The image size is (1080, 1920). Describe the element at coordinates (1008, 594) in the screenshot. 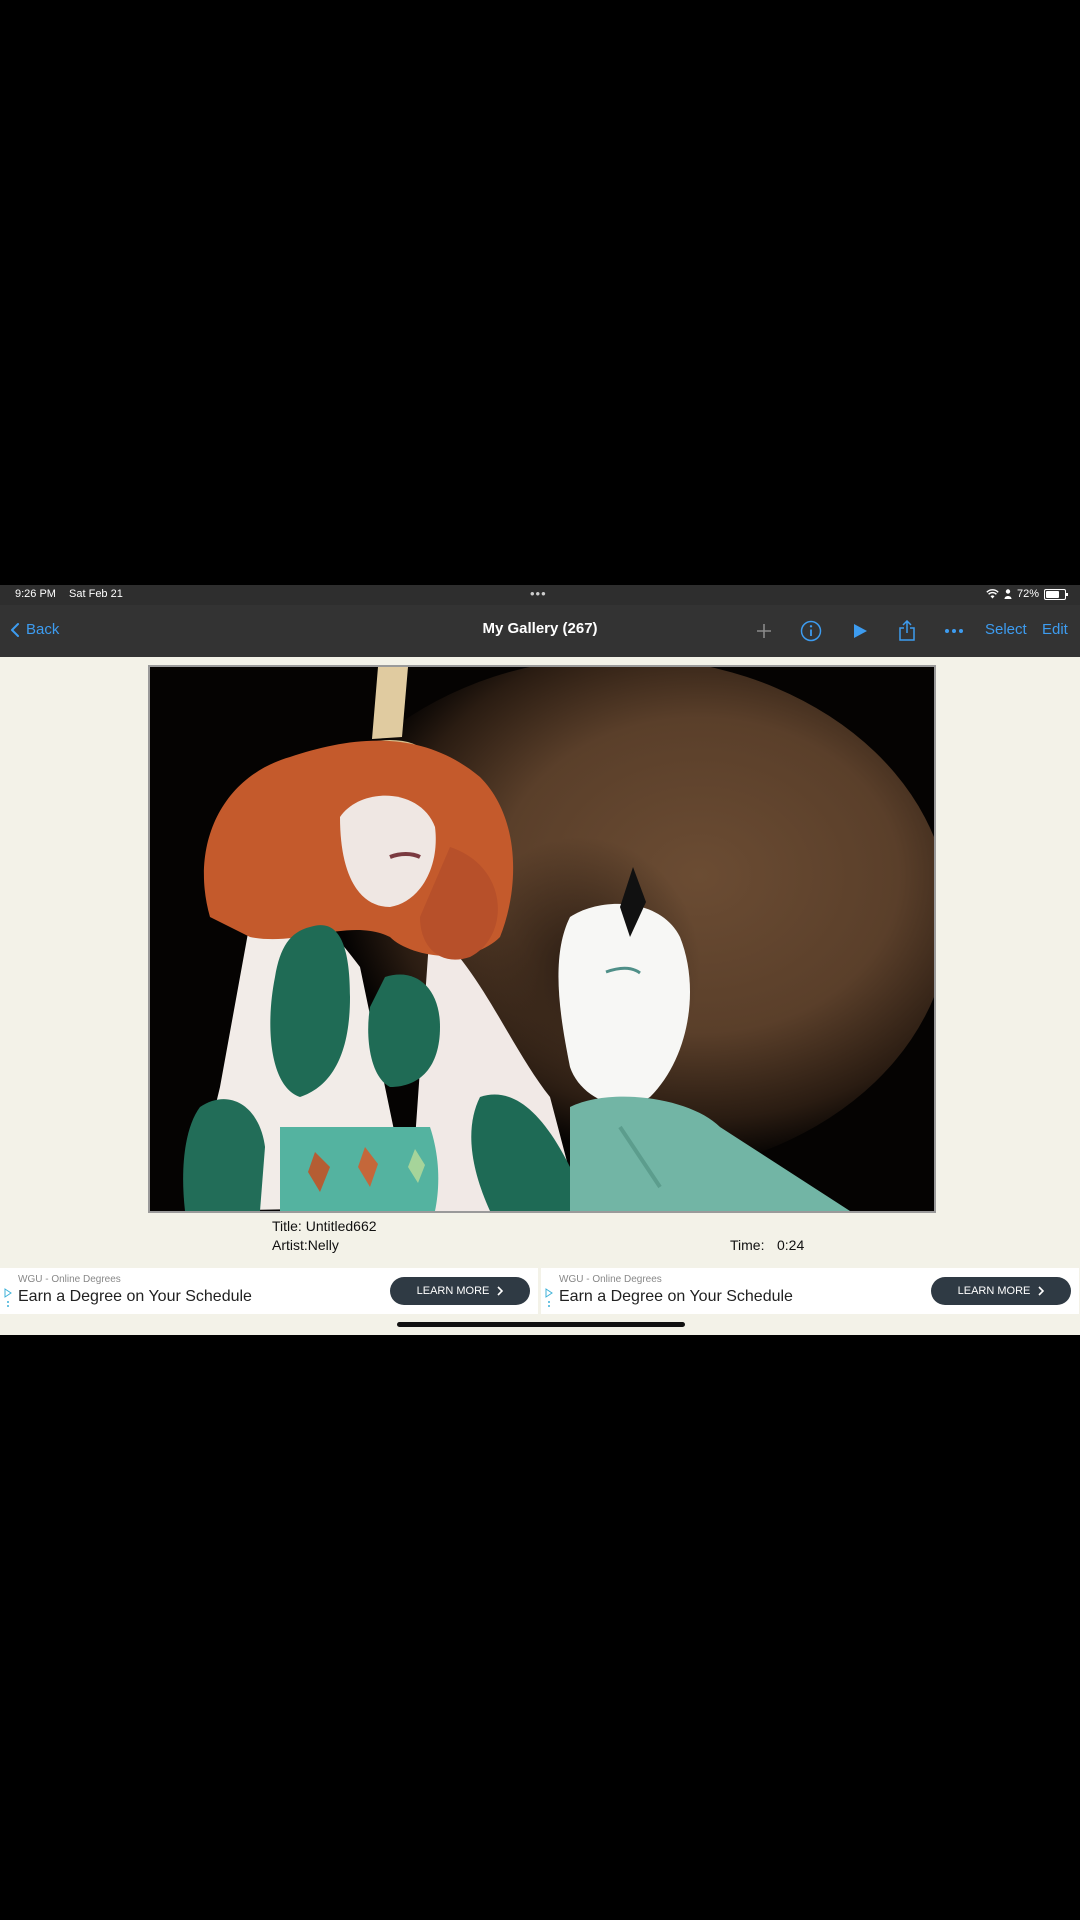

I see `person-icon` at that location.